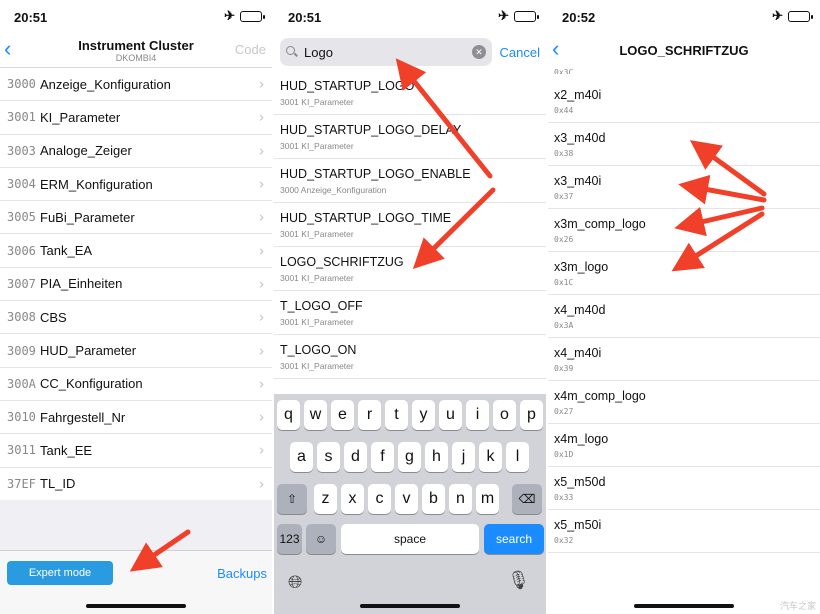 The height and width of the screenshot is (614, 820). I want to click on module-row: 3000 Anzeige_Konfiguration ›, so click(136, 85).